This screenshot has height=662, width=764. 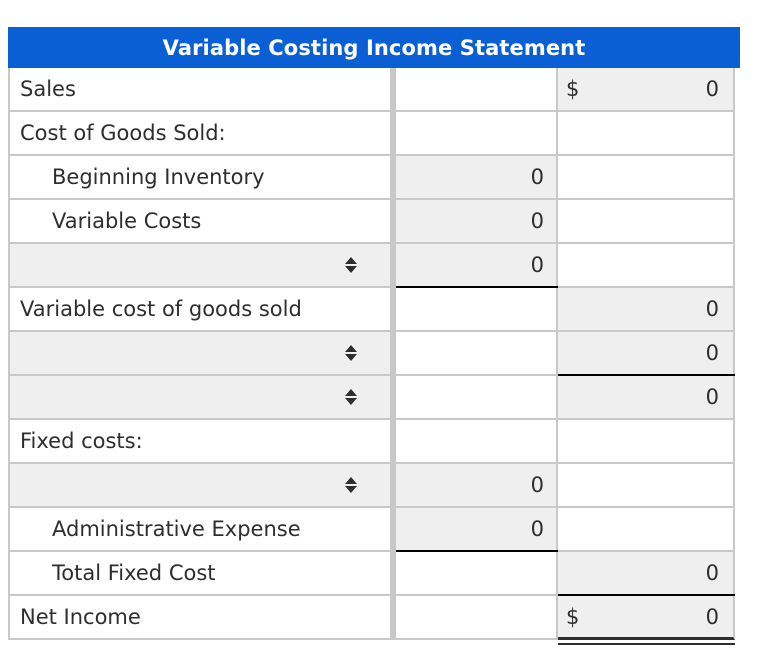 I want to click on net-income-amount: $0, so click(x=646, y=617).